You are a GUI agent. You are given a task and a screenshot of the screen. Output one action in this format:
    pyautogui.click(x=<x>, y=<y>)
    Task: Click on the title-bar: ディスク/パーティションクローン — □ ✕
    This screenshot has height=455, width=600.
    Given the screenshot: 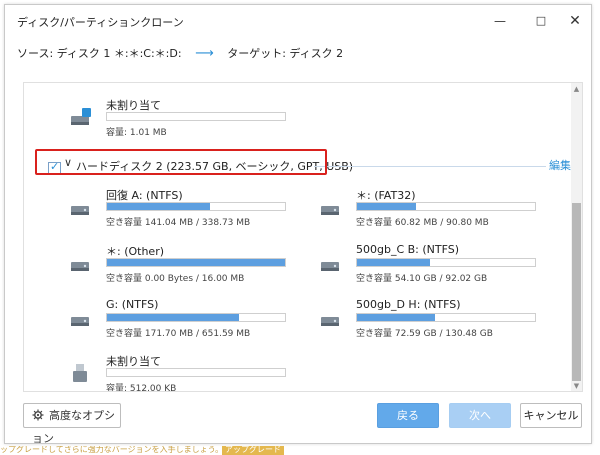 What is the action you would take?
    pyautogui.click(x=298, y=21)
    